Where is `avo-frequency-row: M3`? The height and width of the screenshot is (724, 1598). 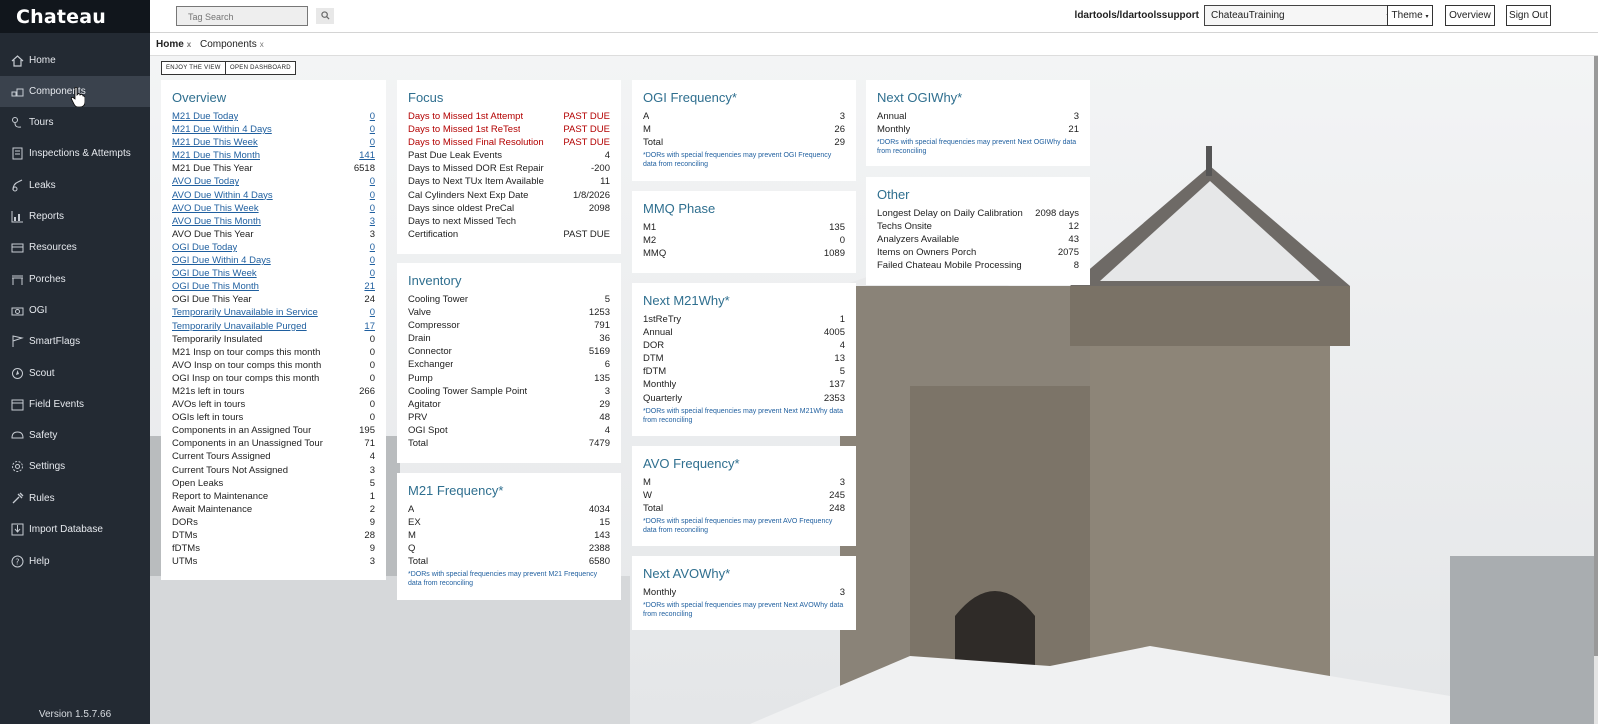 avo-frequency-row: M3 is located at coordinates (744, 482).